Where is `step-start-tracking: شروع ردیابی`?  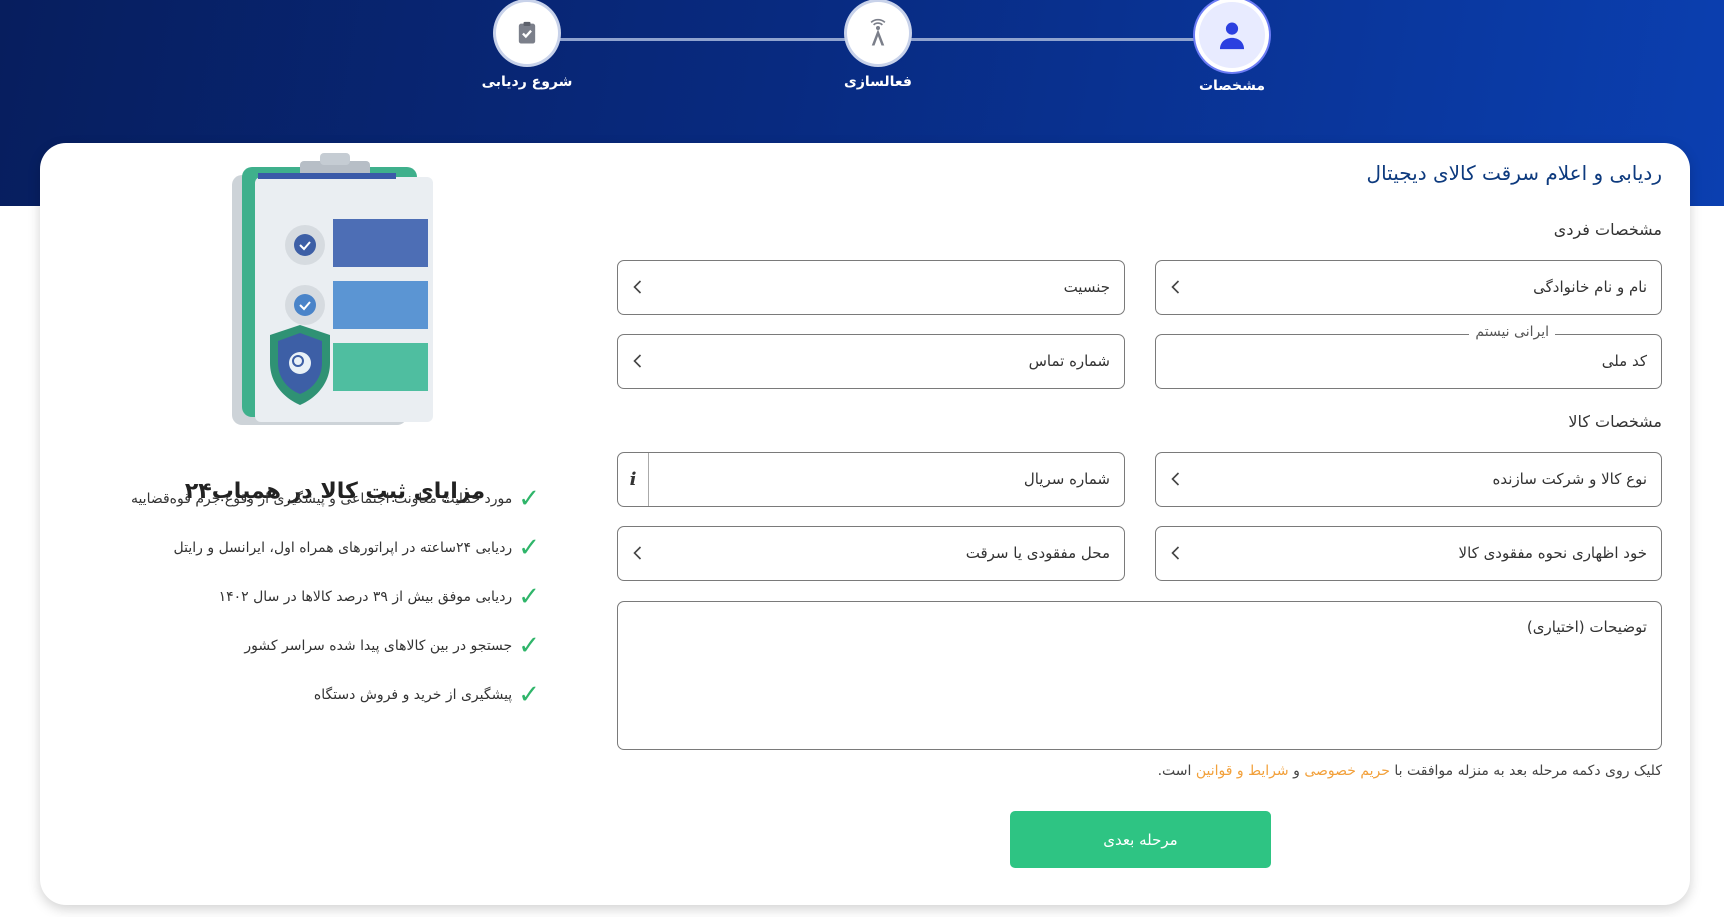 step-start-tracking: شروع ردیابی is located at coordinates (527, 46).